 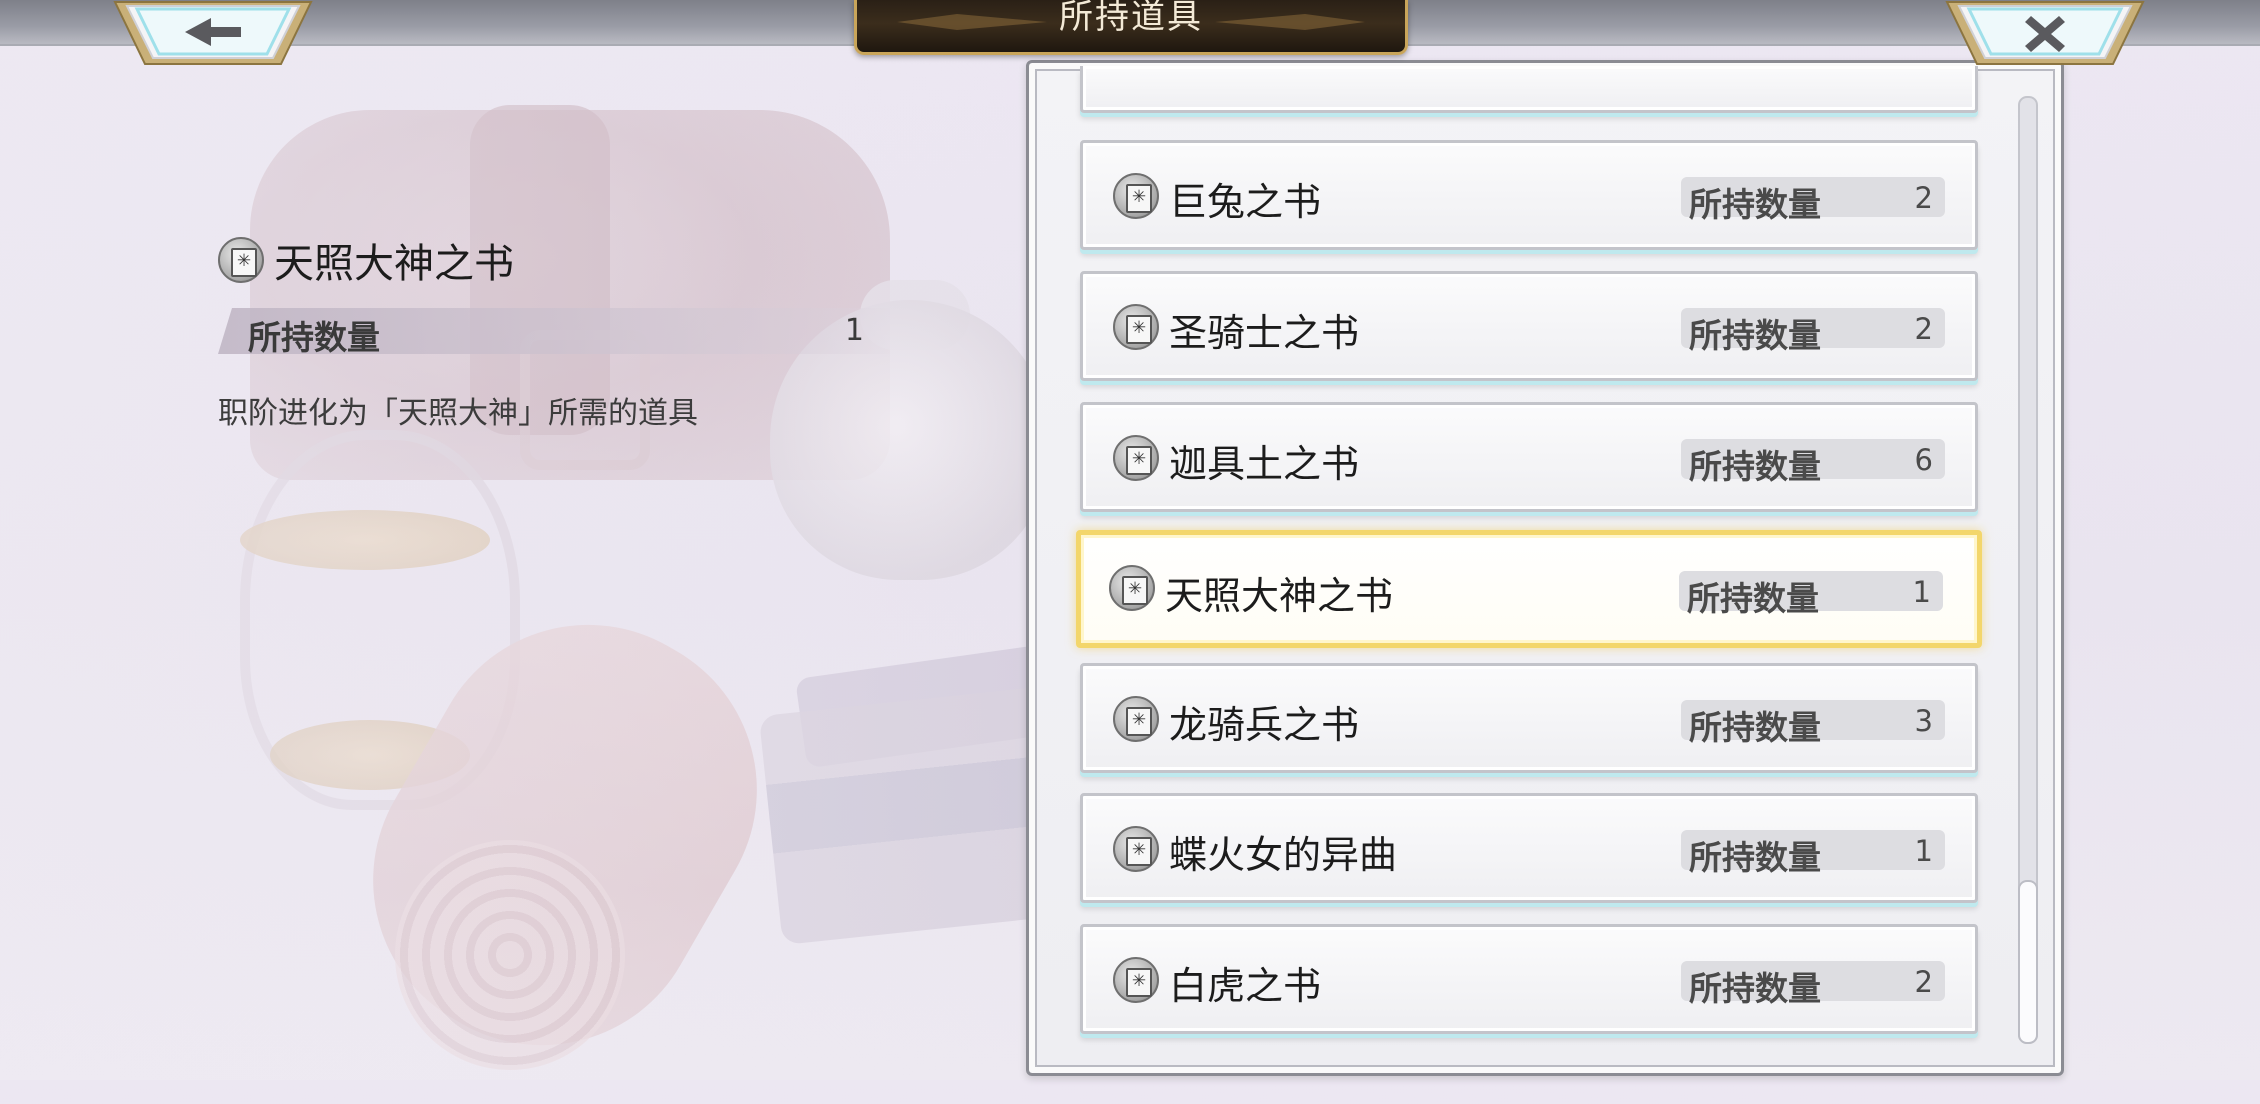 I want to click on list-item-partial, so click(x=1529, y=89).